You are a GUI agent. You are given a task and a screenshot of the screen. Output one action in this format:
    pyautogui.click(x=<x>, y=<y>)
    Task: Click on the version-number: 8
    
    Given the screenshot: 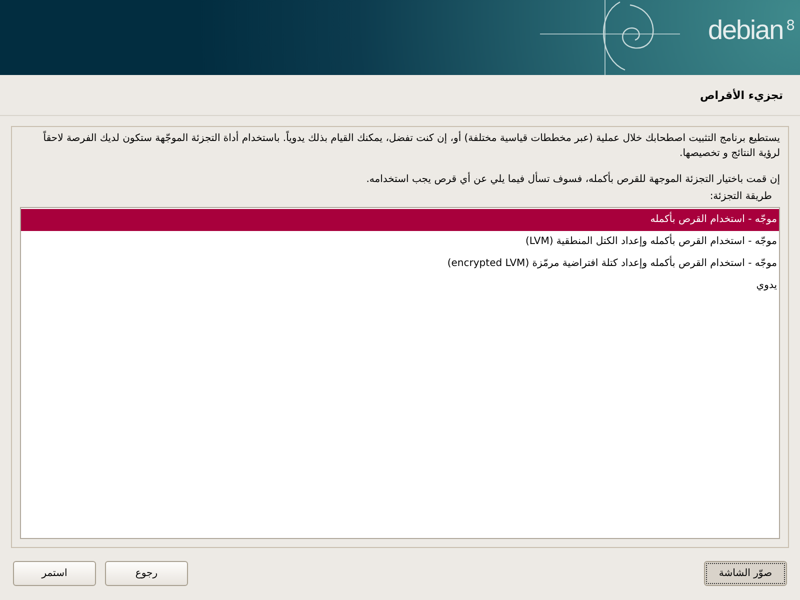 What is the action you would take?
    pyautogui.click(x=791, y=26)
    